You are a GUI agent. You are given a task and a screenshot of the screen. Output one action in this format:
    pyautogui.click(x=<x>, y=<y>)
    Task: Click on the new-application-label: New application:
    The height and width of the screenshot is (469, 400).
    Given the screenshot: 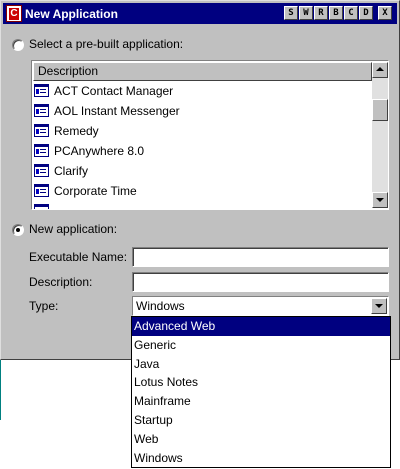 What is the action you would take?
    pyautogui.click(x=73, y=229)
    